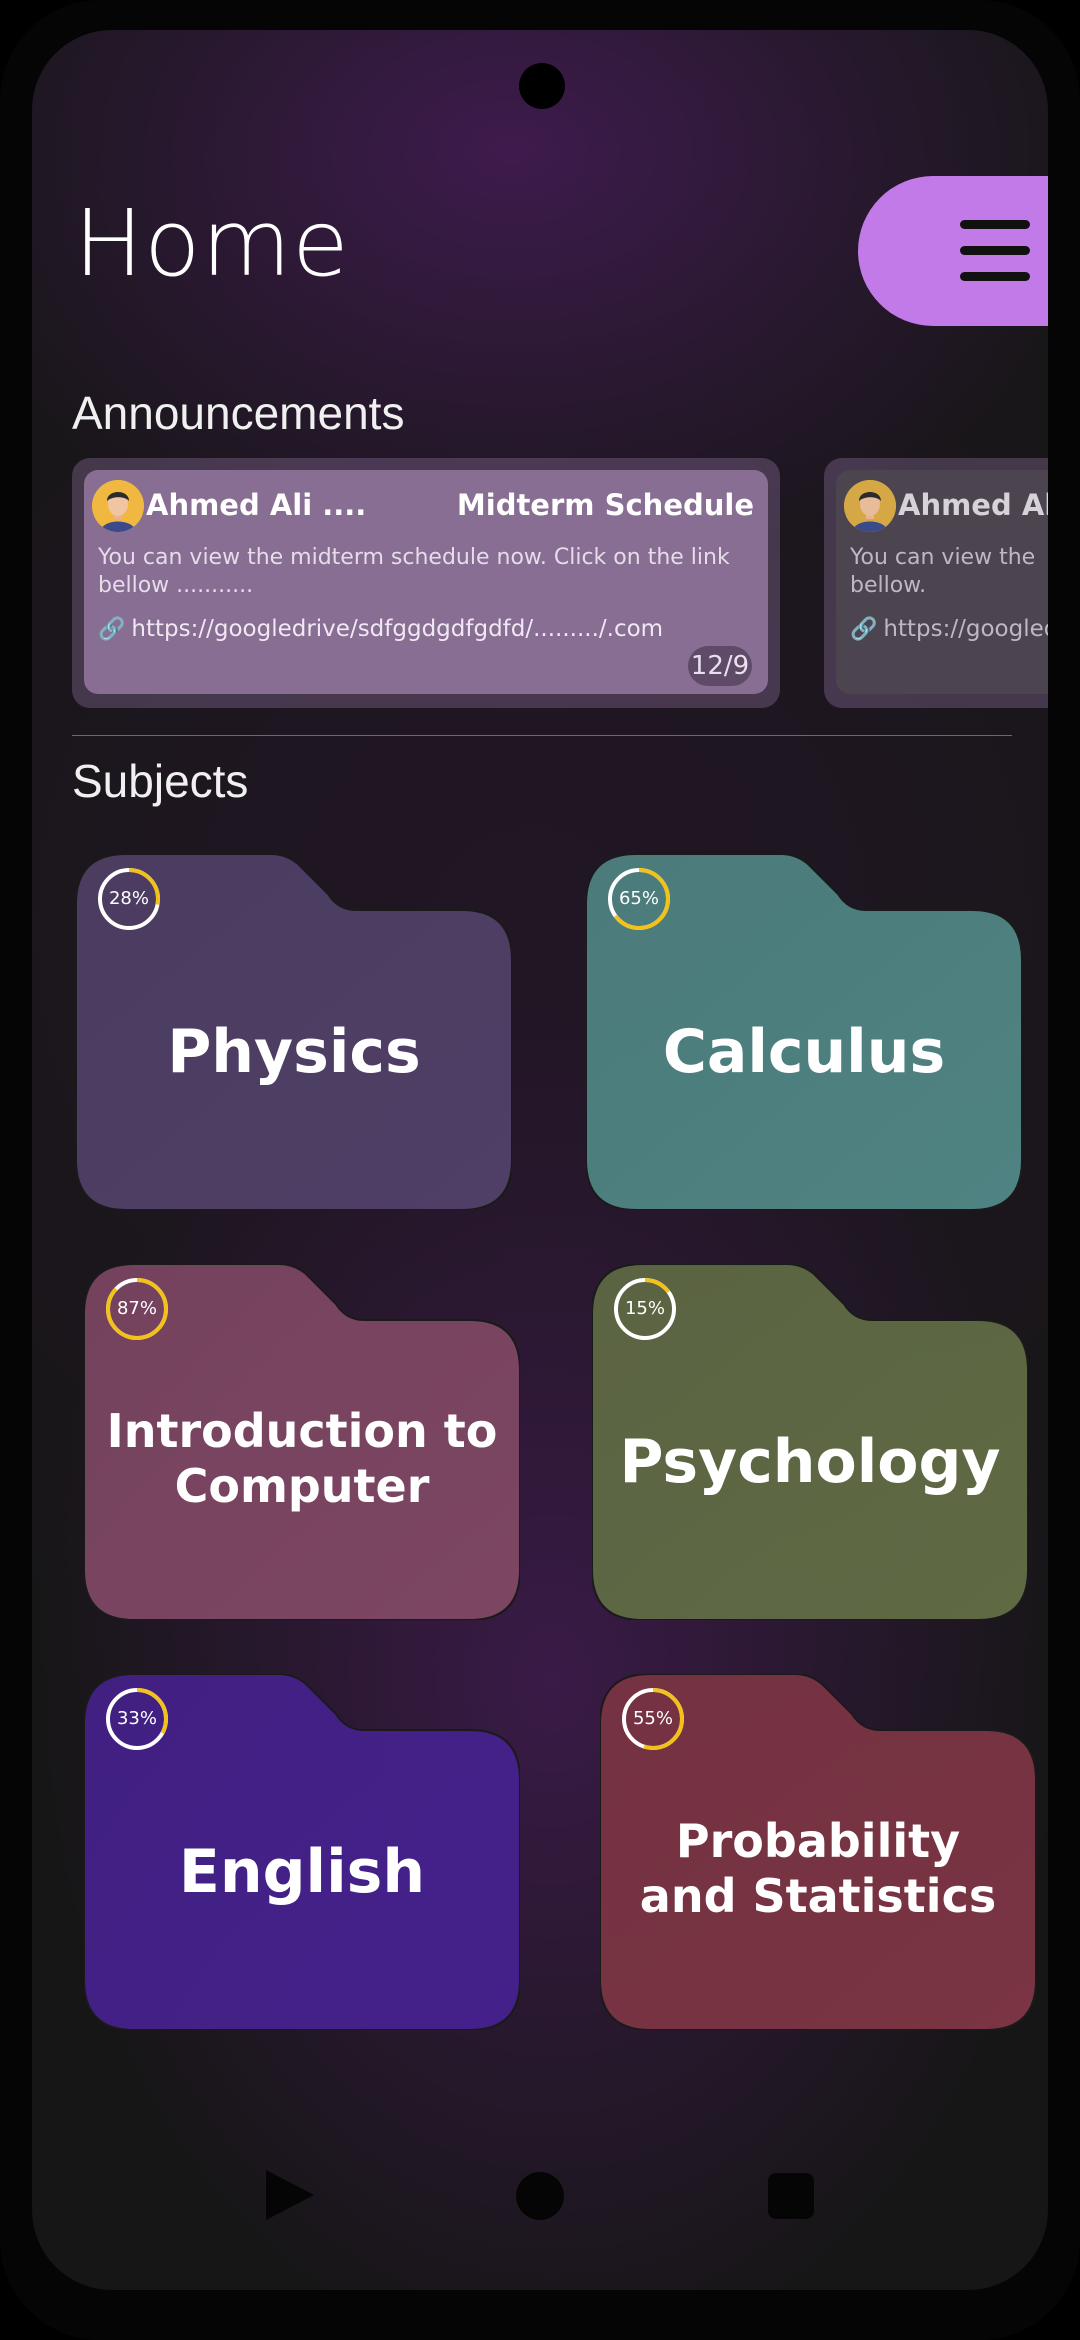  What do you see at coordinates (542, 735) in the screenshot?
I see `section-divider` at bounding box center [542, 735].